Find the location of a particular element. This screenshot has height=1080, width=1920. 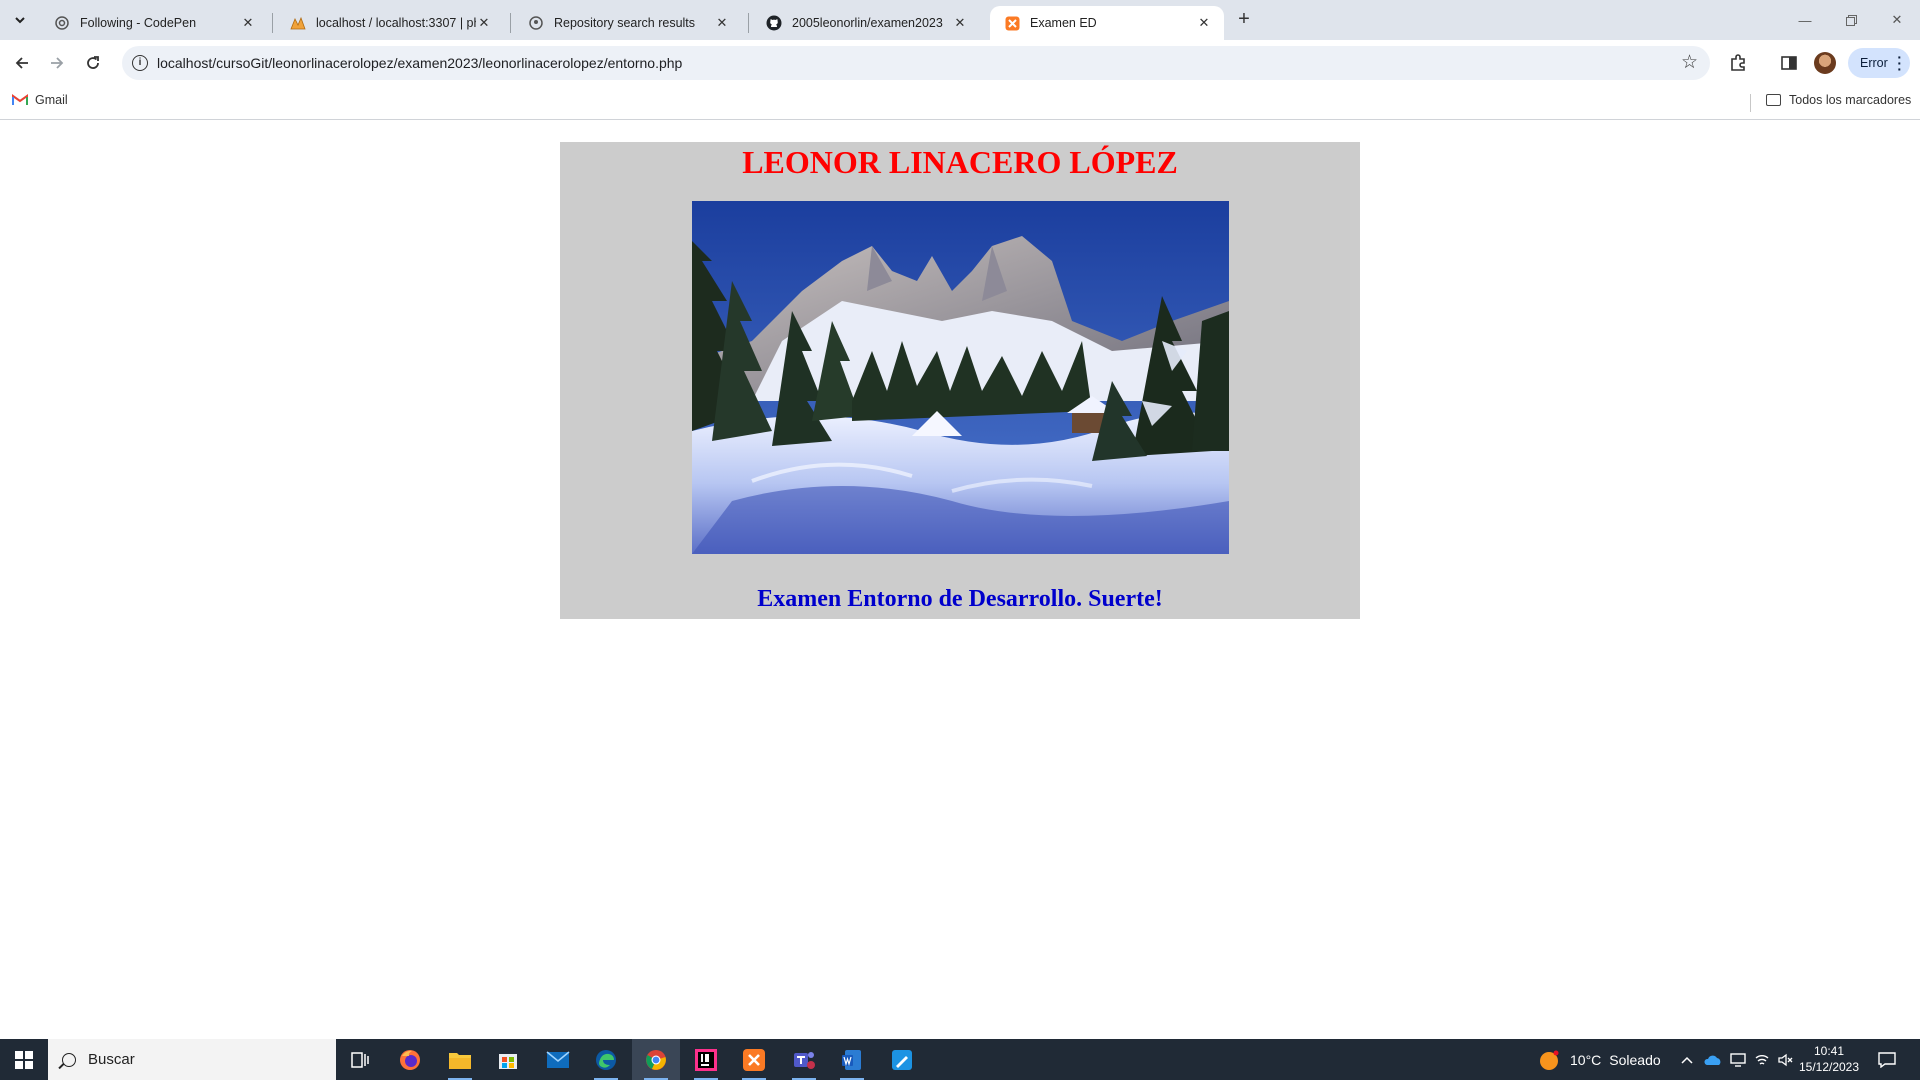

taskbar-file-explorer is located at coordinates (460, 1059).